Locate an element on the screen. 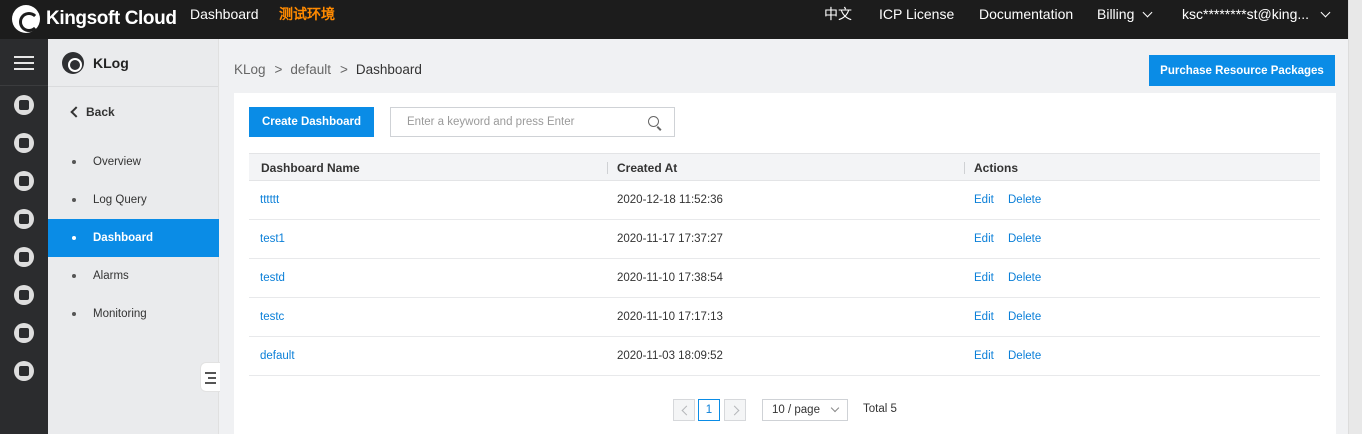 This screenshot has width=1362, height=434. table-row: testd 2020-11-10 17:38:54 Edit Delete is located at coordinates (784, 278).